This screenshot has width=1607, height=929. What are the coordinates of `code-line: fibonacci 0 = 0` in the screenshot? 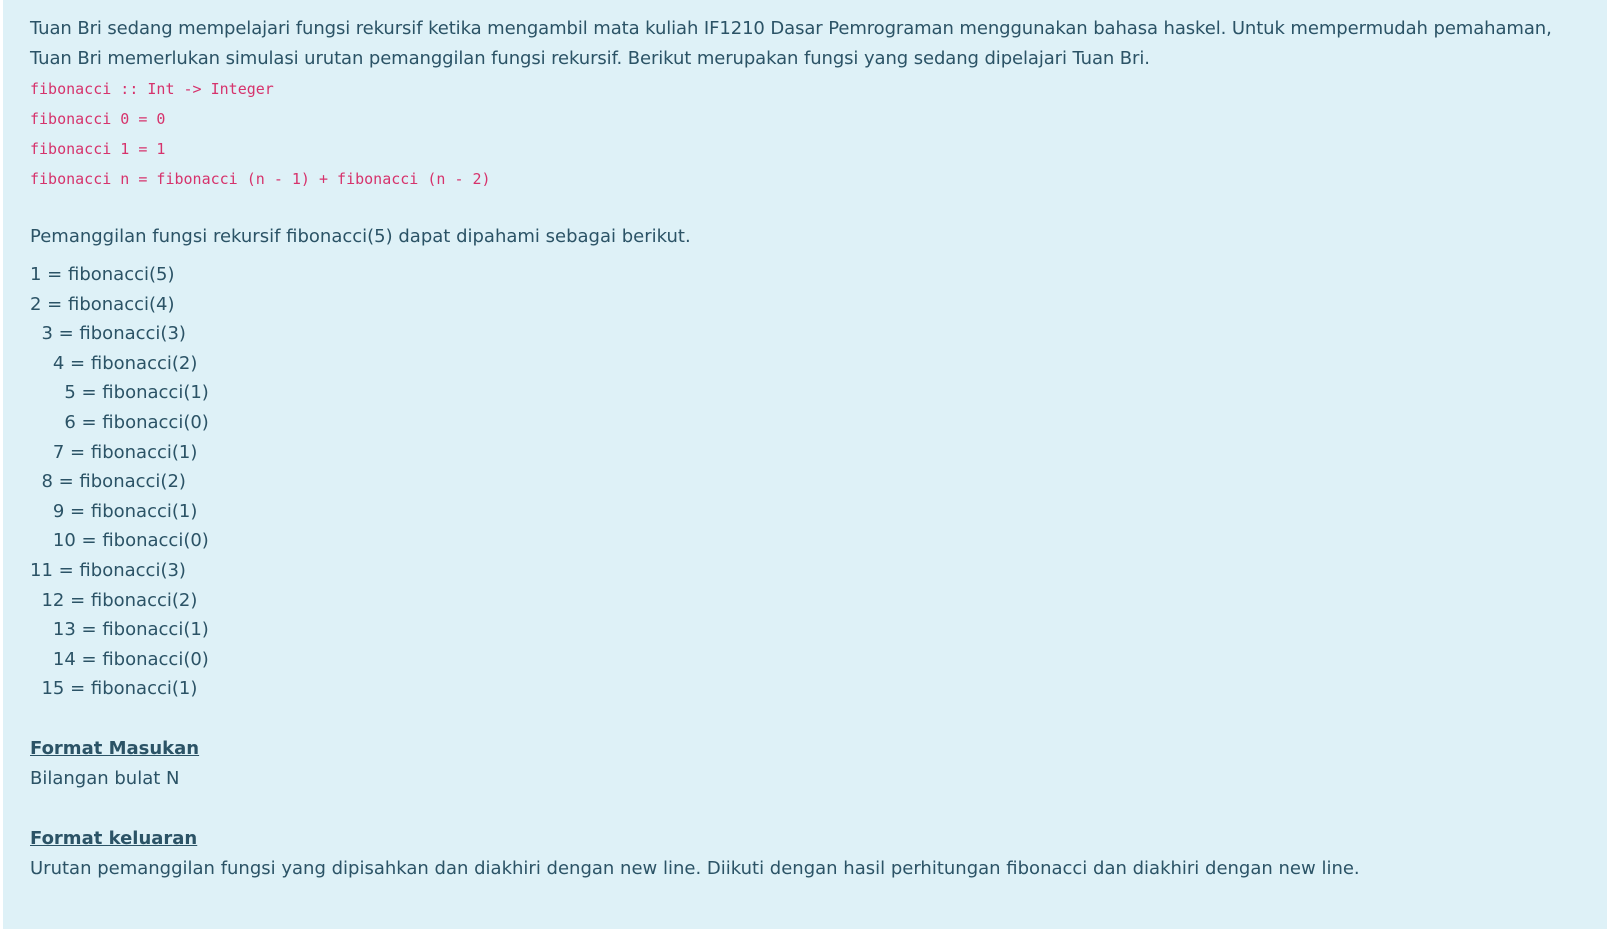 It's located at (98, 119).